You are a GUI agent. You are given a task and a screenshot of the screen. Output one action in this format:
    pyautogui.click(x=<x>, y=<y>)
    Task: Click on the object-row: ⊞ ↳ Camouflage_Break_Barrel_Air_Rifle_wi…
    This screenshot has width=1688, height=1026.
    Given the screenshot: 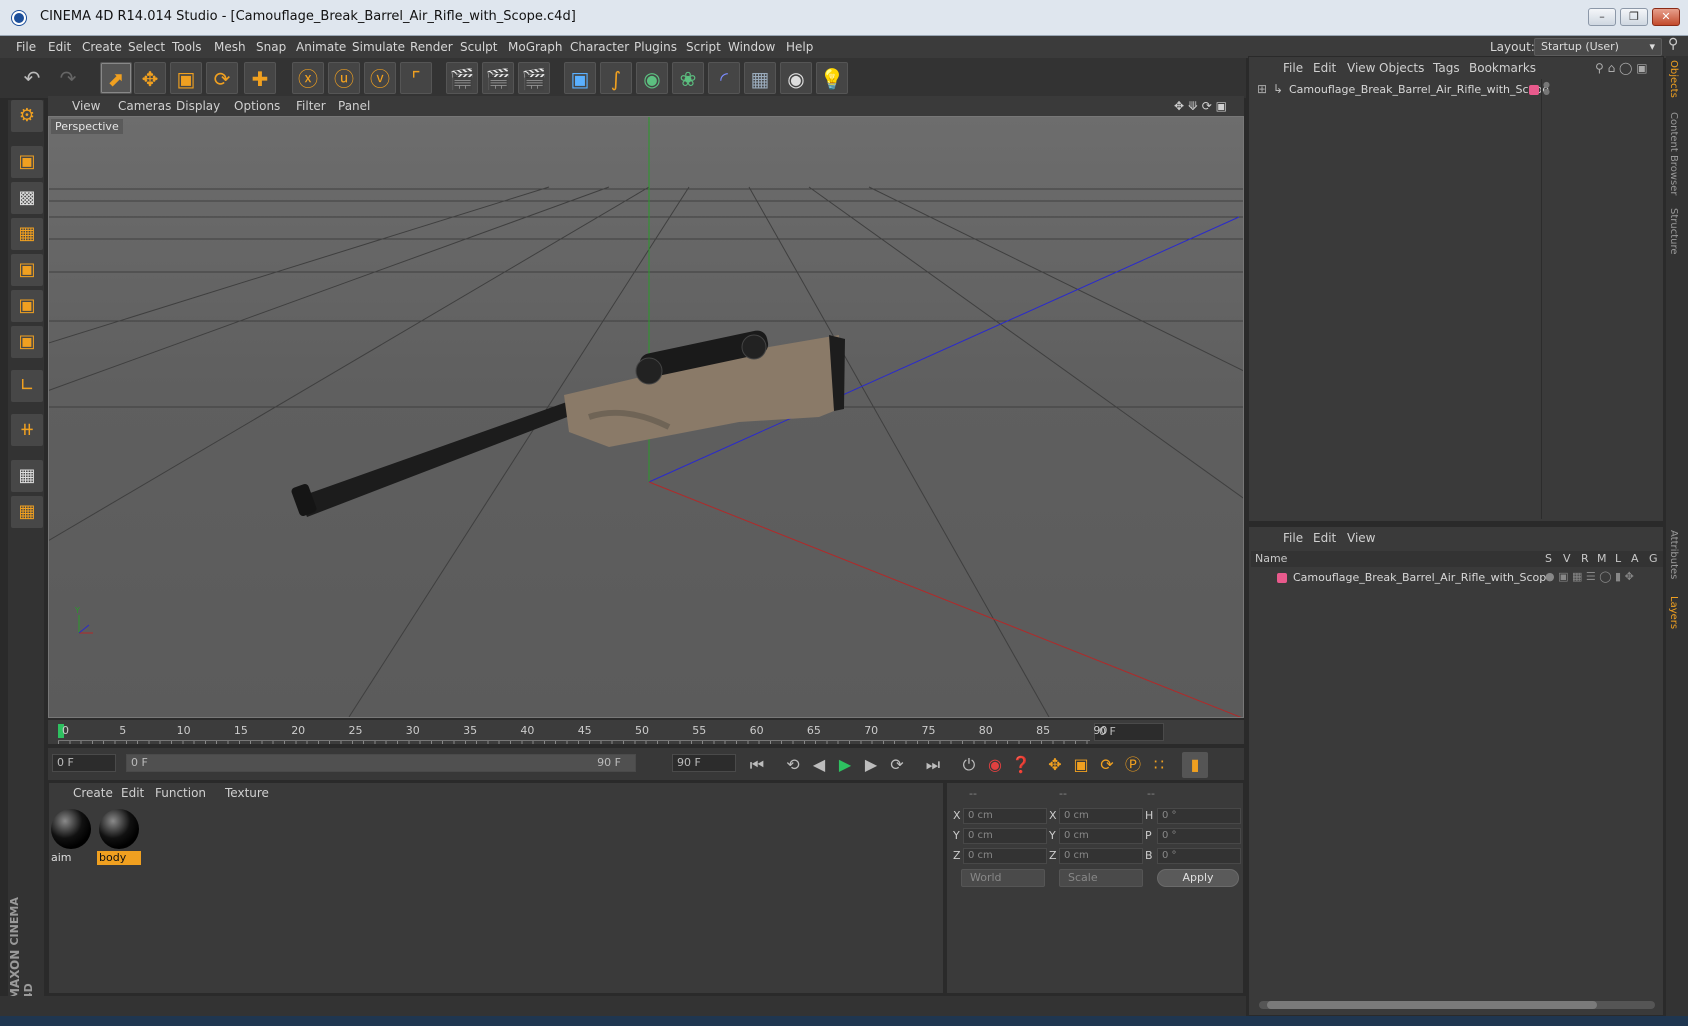 What is the action you would take?
    pyautogui.click(x=1457, y=299)
    